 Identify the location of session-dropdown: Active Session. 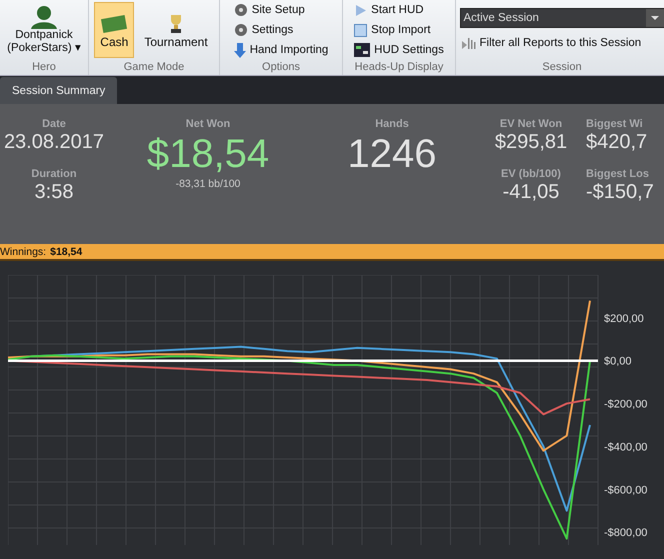
(562, 18).